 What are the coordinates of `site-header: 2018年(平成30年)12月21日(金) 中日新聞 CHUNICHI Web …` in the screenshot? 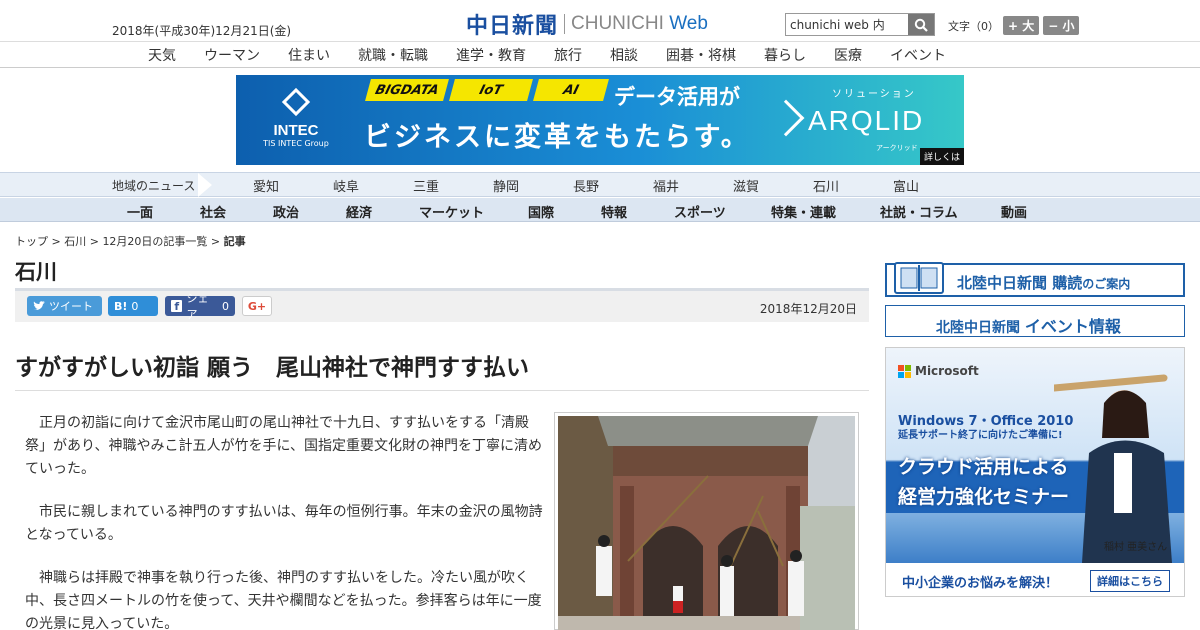 It's located at (600, 21).